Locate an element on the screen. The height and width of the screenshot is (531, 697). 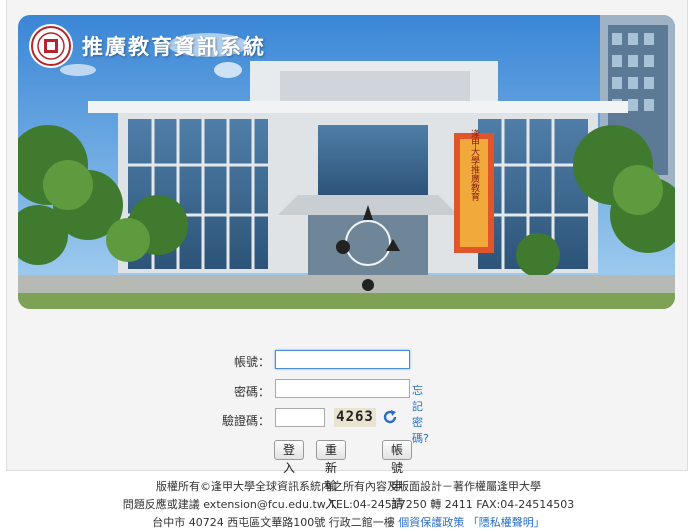
poster-text: 逢甲大學推廣教育 is located at coordinates (474, 165).